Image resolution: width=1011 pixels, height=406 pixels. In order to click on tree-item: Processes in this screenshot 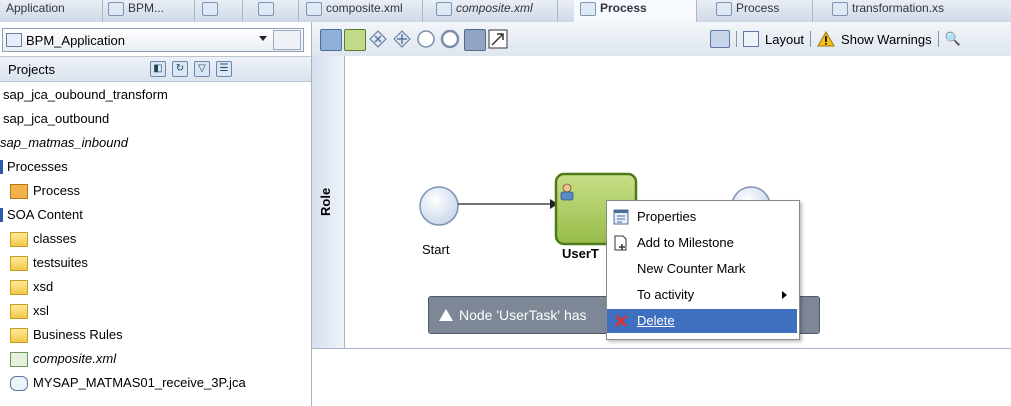, I will do `click(34, 167)`.